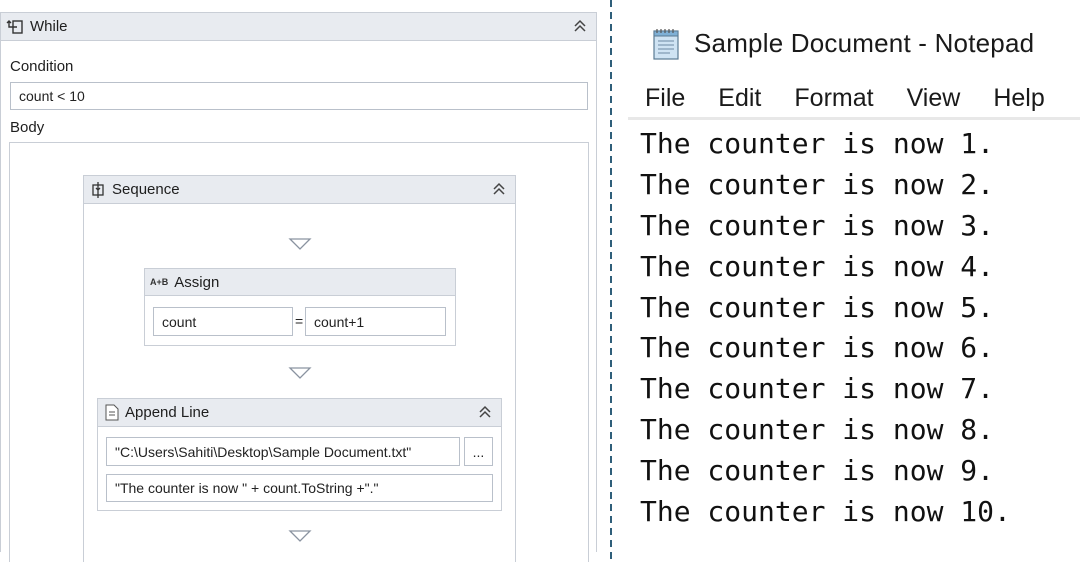 The height and width of the screenshot is (562, 1080). Describe the element at coordinates (817, 430) in the screenshot. I see `text-line: The counter is now 8.` at that location.